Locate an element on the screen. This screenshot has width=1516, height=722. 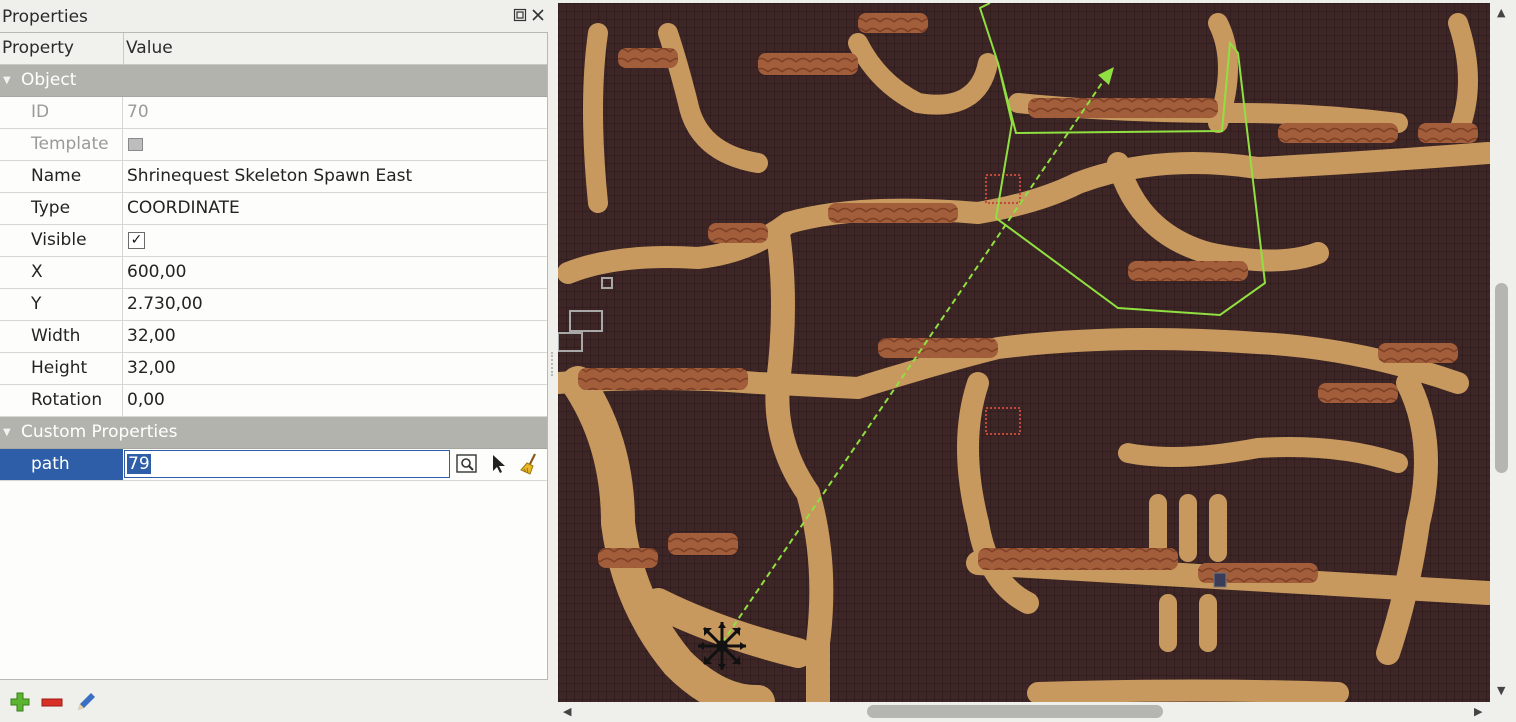
row-type: Type COORDINATE is located at coordinates (273, 209).